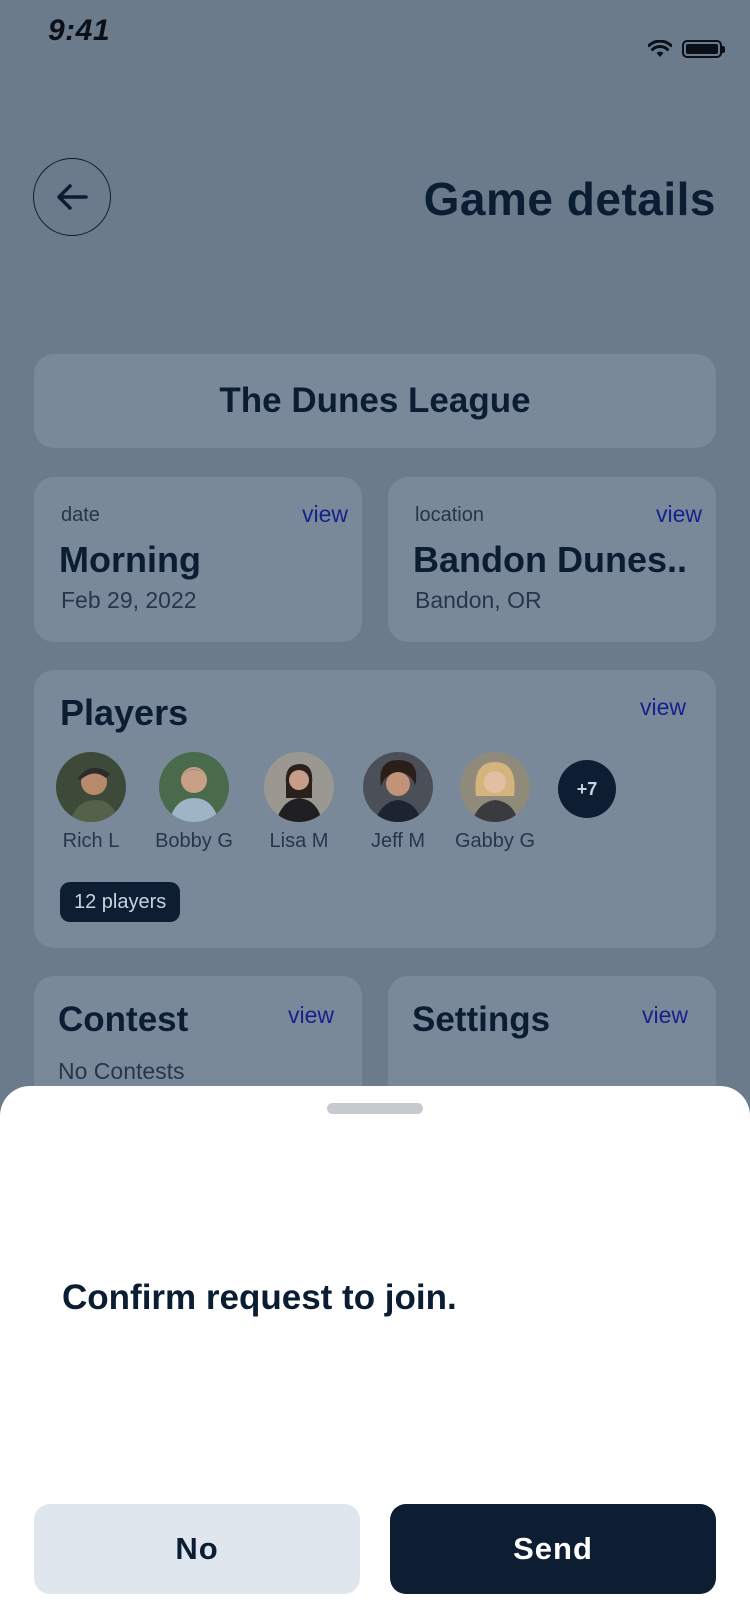 The image size is (750, 1624). Describe the element at coordinates (124, 712) in the screenshot. I see `players-title: Players` at that location.